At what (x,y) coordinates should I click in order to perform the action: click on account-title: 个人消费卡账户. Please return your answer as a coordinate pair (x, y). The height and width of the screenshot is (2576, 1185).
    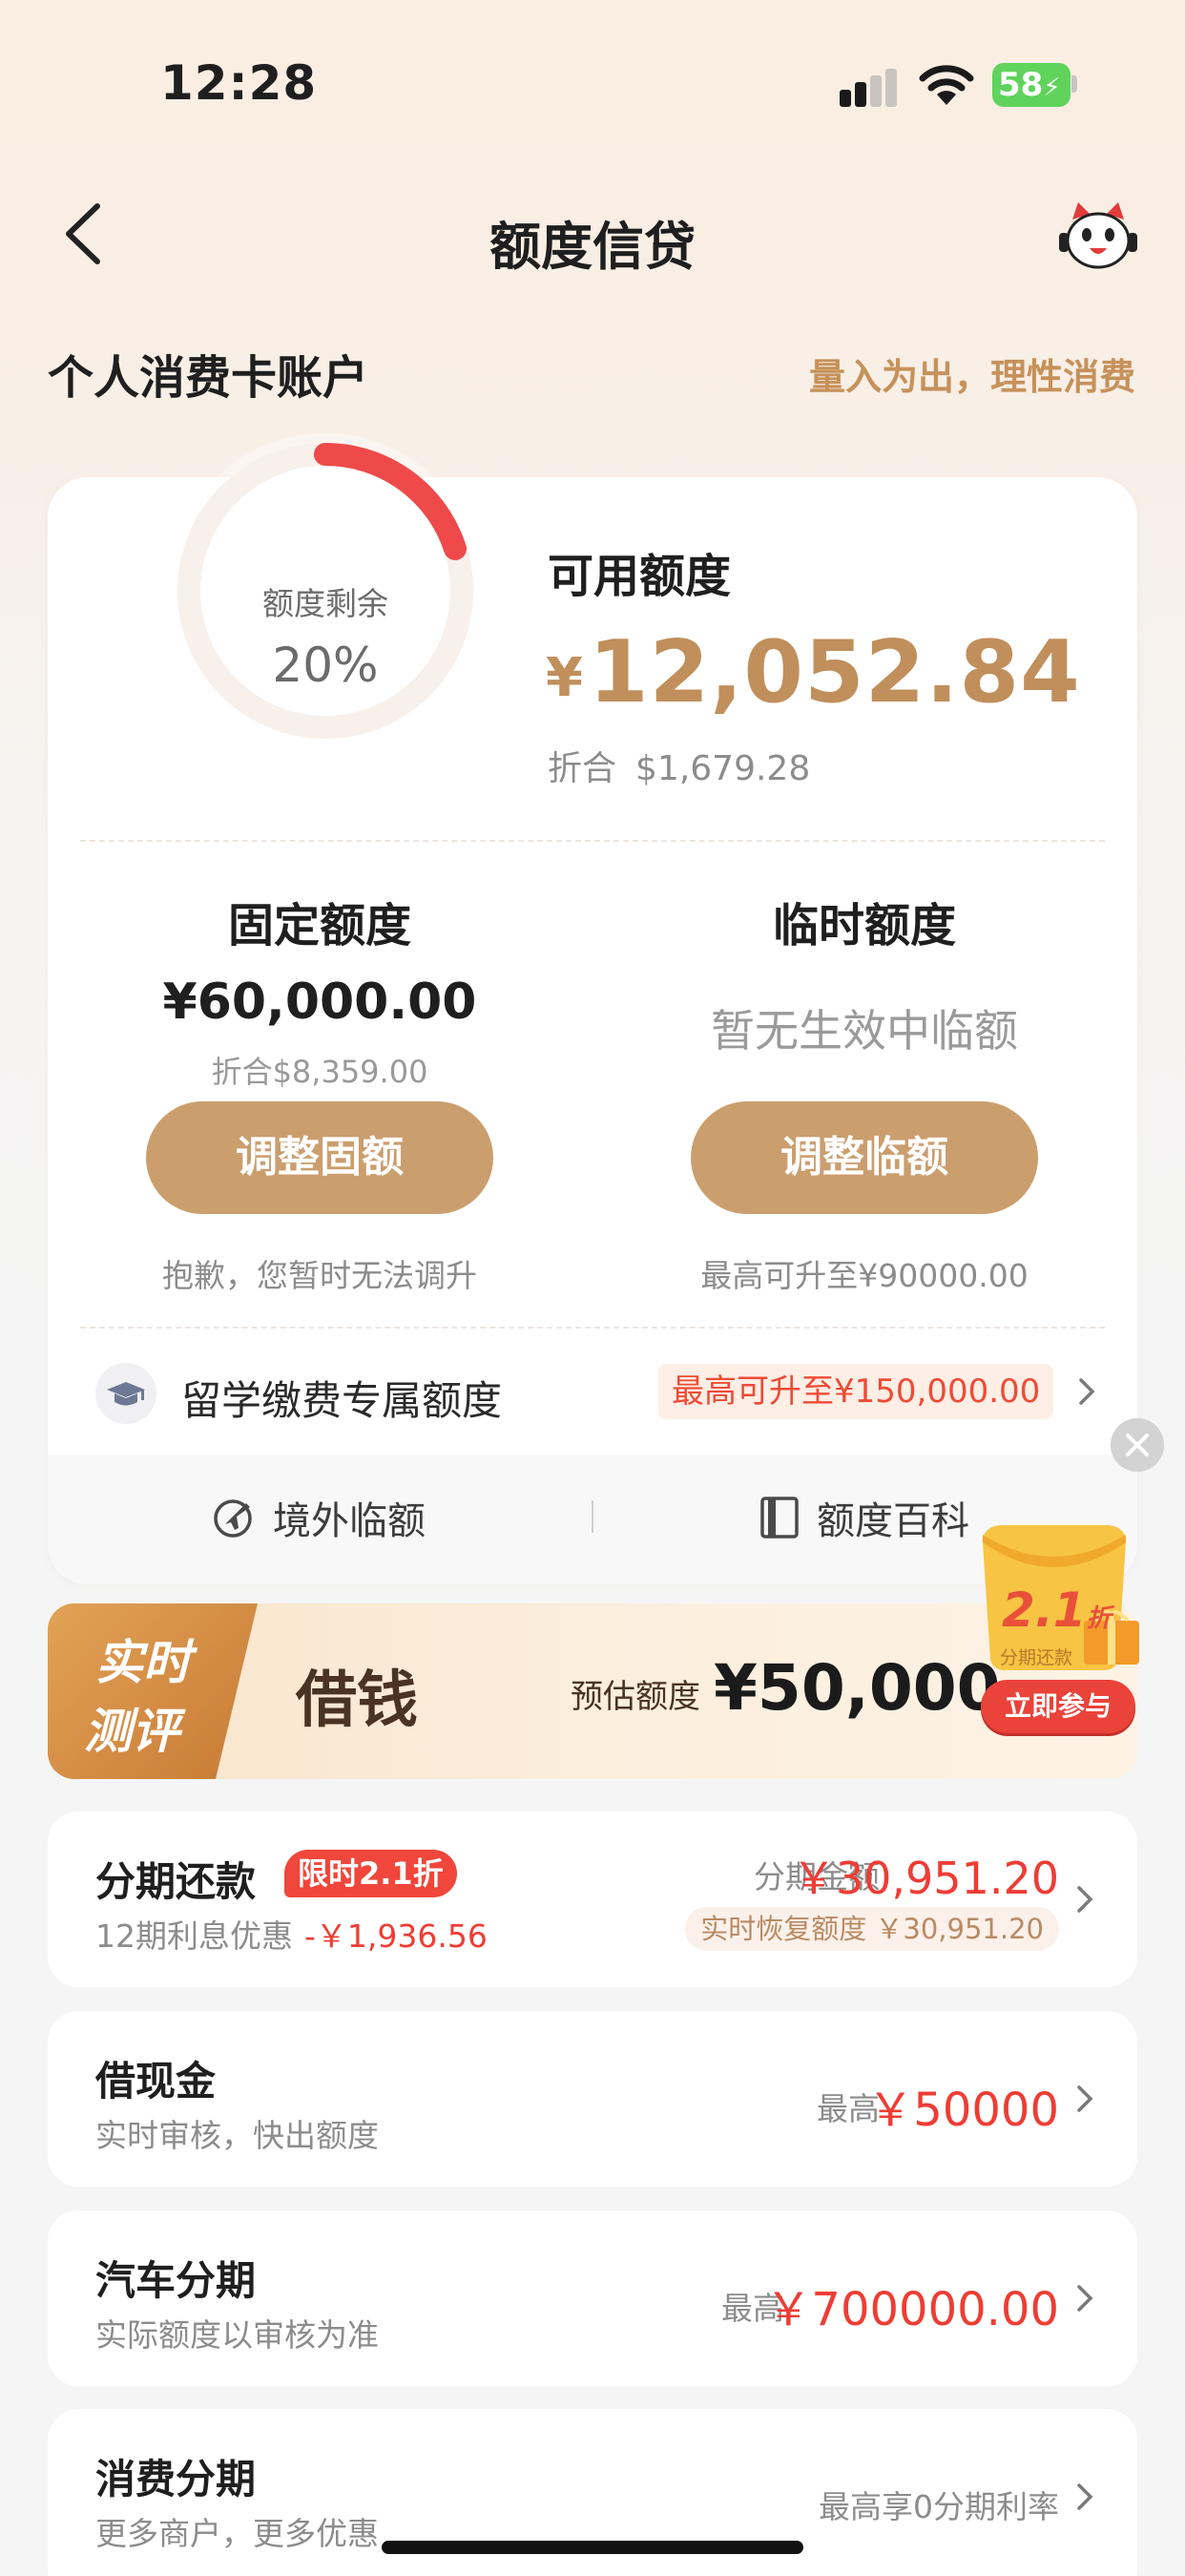
    Looking at the image, I should click on (209, 378).